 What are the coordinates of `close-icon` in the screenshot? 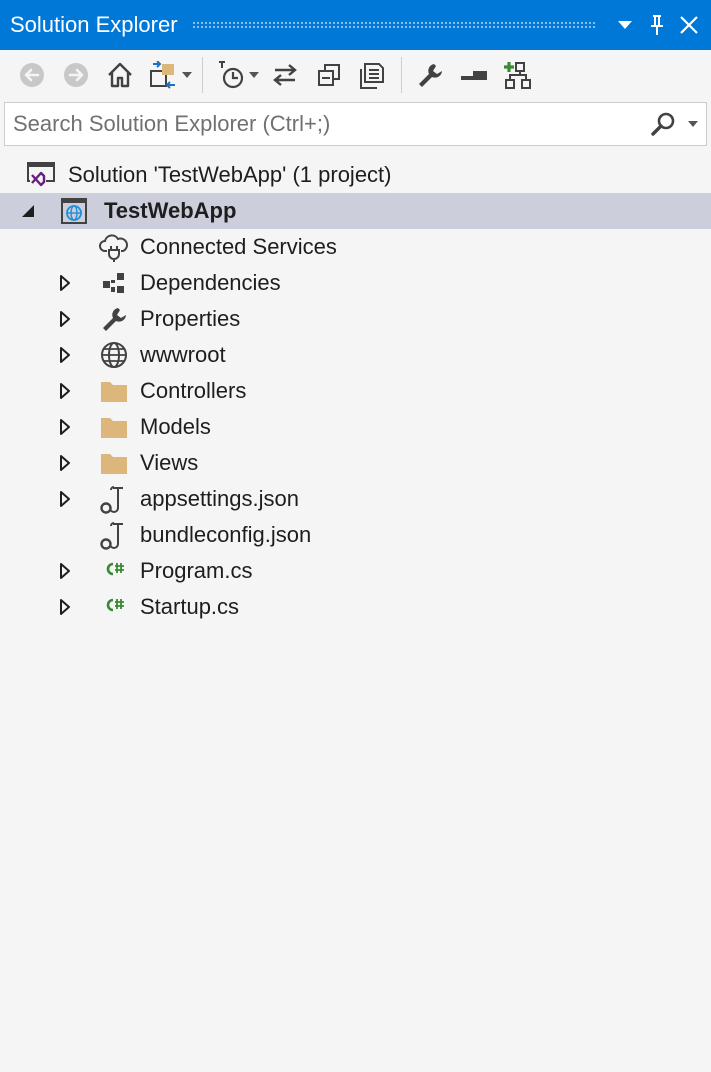 It's located at (689, 25).